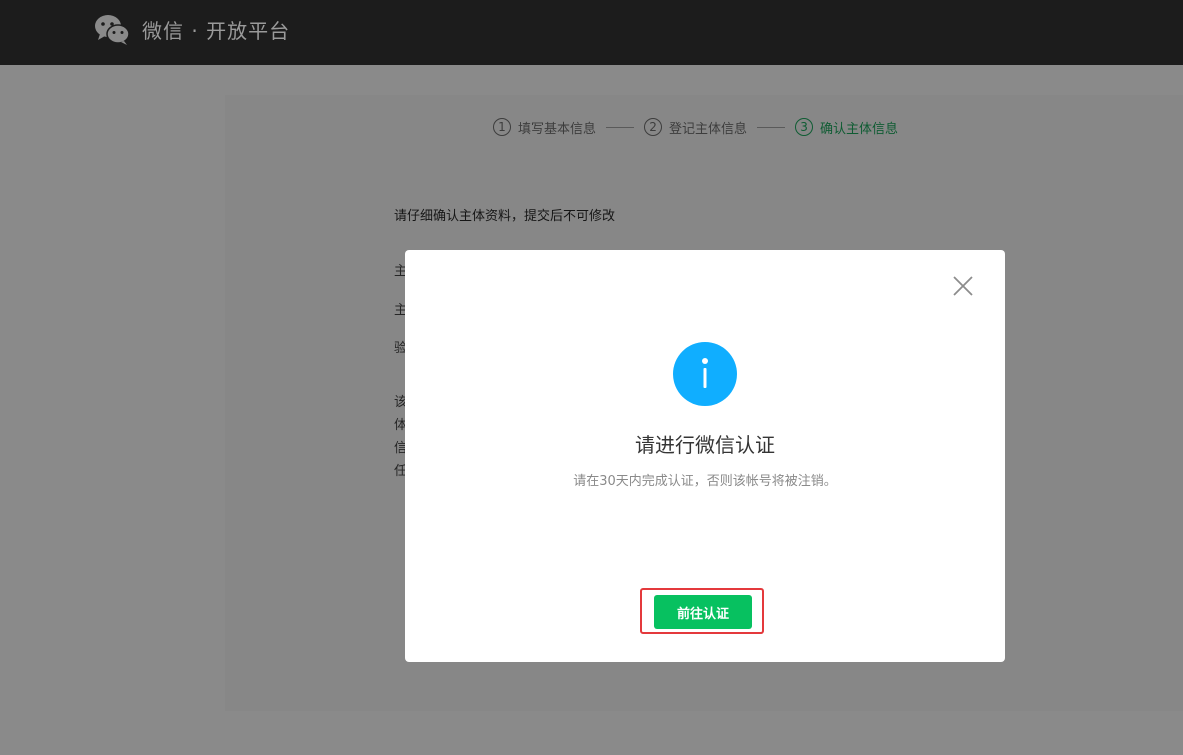 The height and width of the screenshot is (755, 1183). What do you see at coordinates (859, 129) in the screenshot?
I see `step-3-label: 确认主体信息` at bounding box center [859, 129].